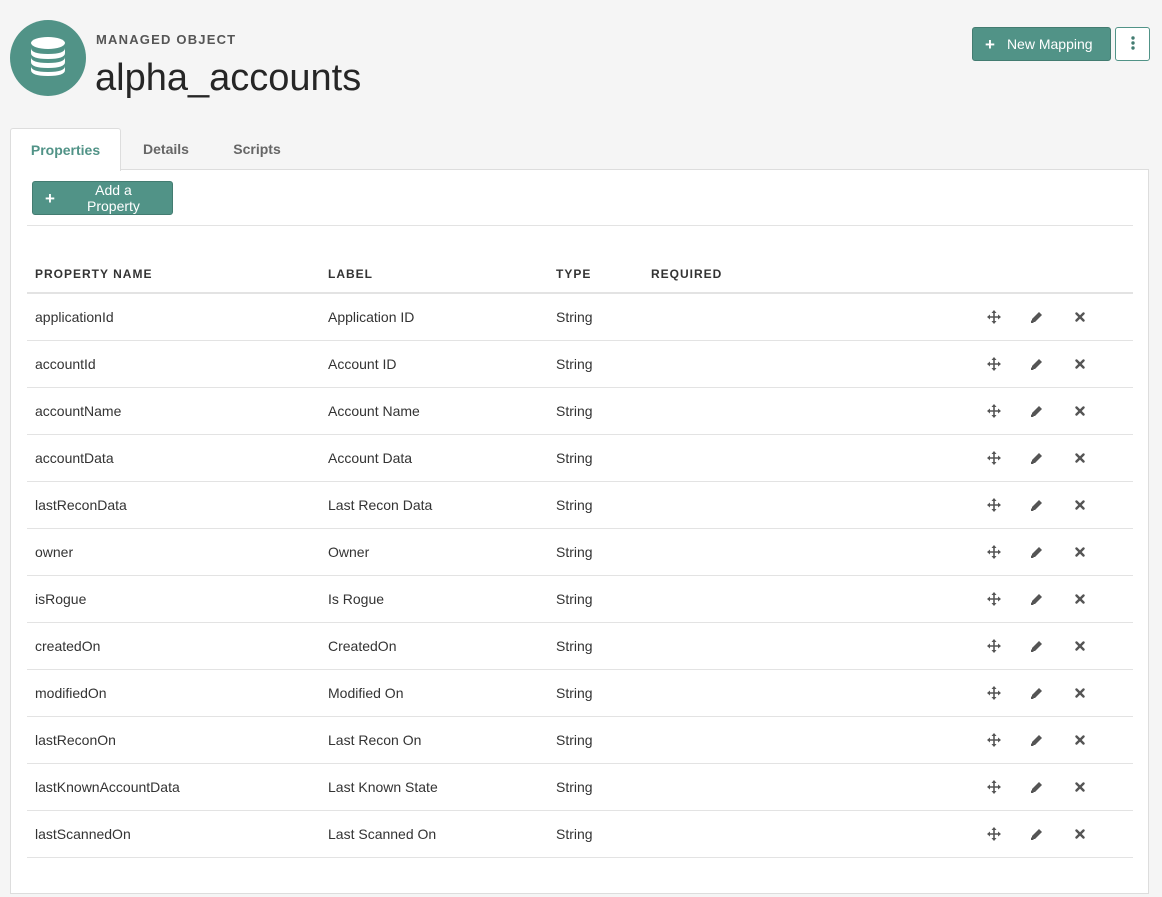 This screenshot has width=1162, height=897. I want to click on more-options-button, so click(1132, 44).